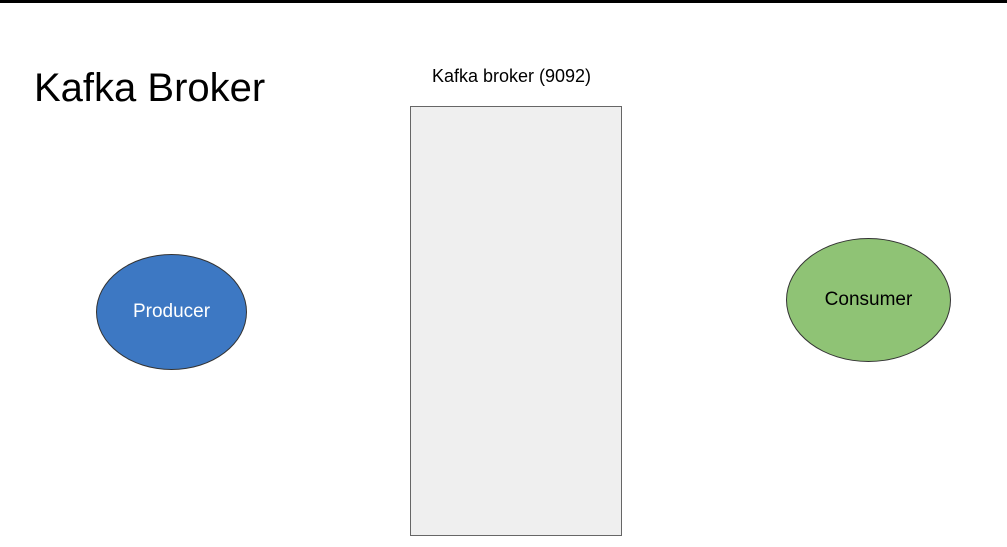 The height and width of the screenshot is (547, 1007). Describe the element at coordinates (150, 88) in the screenshot. I see `slide-title: Kafka Broker` at that location.